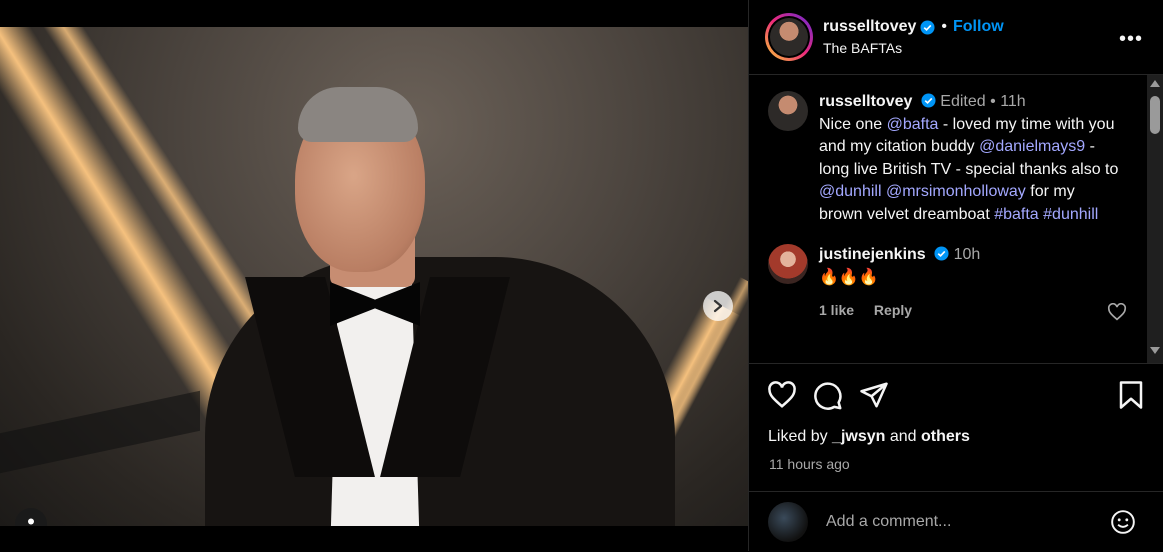 The width and height of the screenshot is (1163, 552). I want to click on mention-link: @dunhill, so click(850, 191).